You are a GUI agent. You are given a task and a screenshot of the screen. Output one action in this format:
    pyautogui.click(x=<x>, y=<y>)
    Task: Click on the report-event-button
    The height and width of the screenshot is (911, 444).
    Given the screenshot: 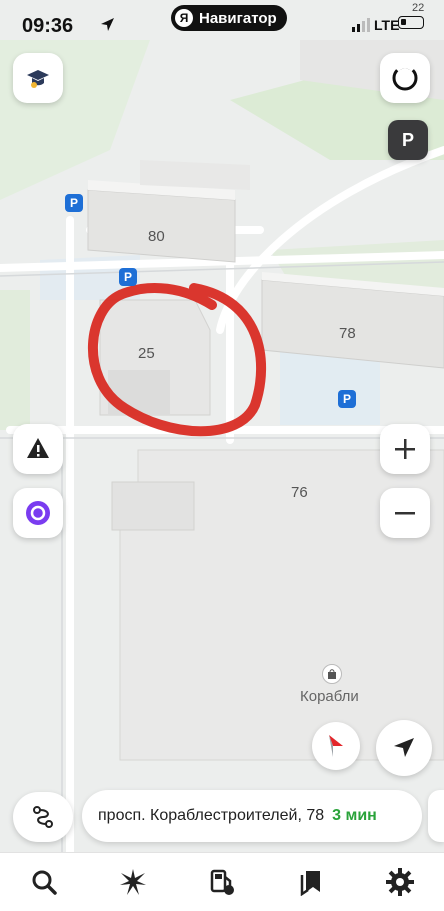 What is the action you would take?
    pyautogui.click(x=38, y=449)
    